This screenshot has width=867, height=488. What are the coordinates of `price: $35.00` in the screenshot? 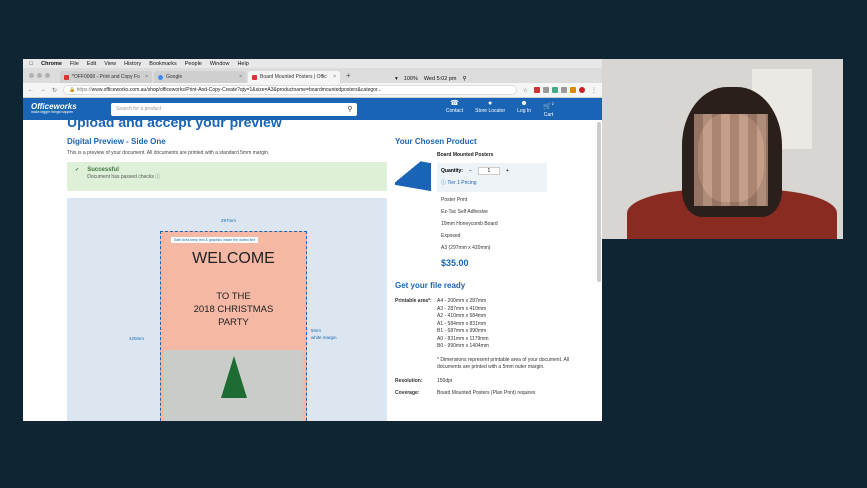 It's located at (455, 263).